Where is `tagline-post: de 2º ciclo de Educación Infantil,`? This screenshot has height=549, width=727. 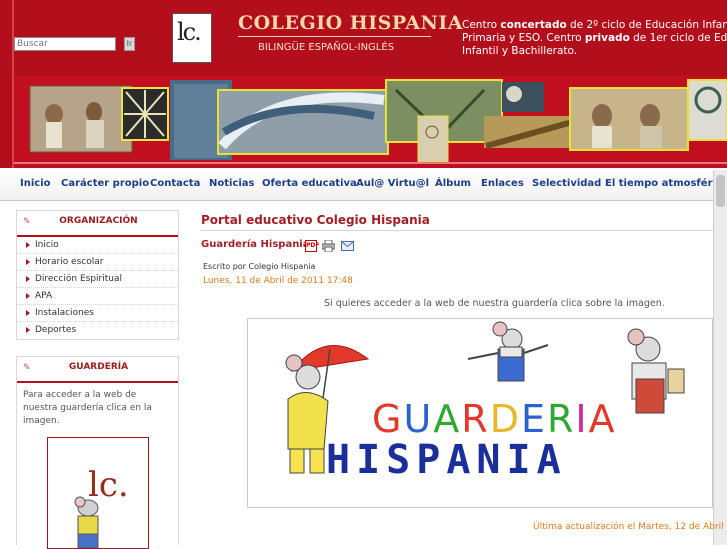 tagline-post: de 2º ciclo de Educación Infantil, is located at coordinates (646, 25).